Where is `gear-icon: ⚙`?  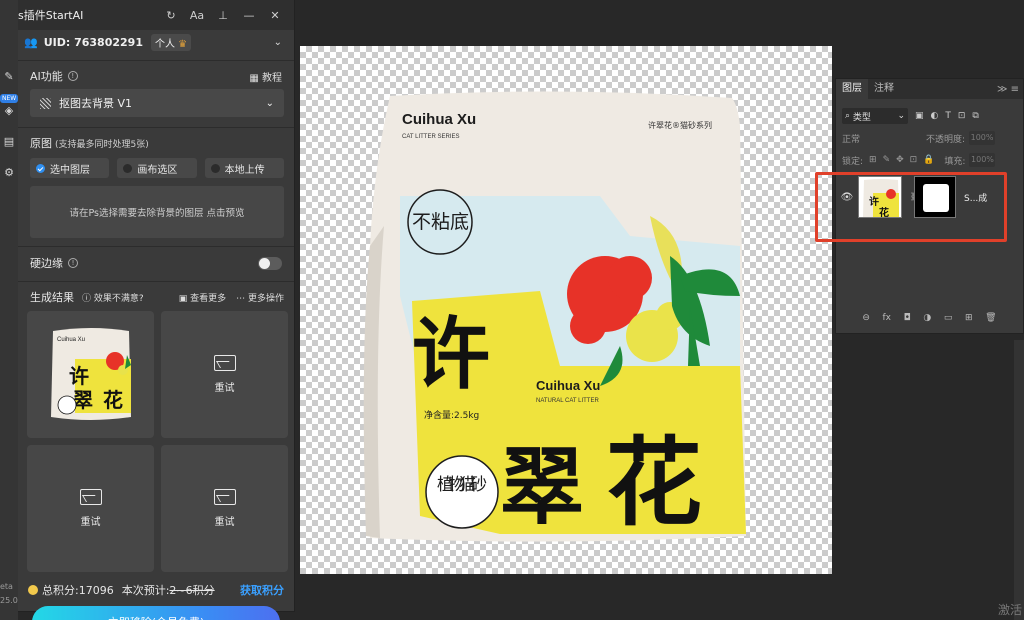
gear-icon: ⚙ is located at coordinates (9, 173).